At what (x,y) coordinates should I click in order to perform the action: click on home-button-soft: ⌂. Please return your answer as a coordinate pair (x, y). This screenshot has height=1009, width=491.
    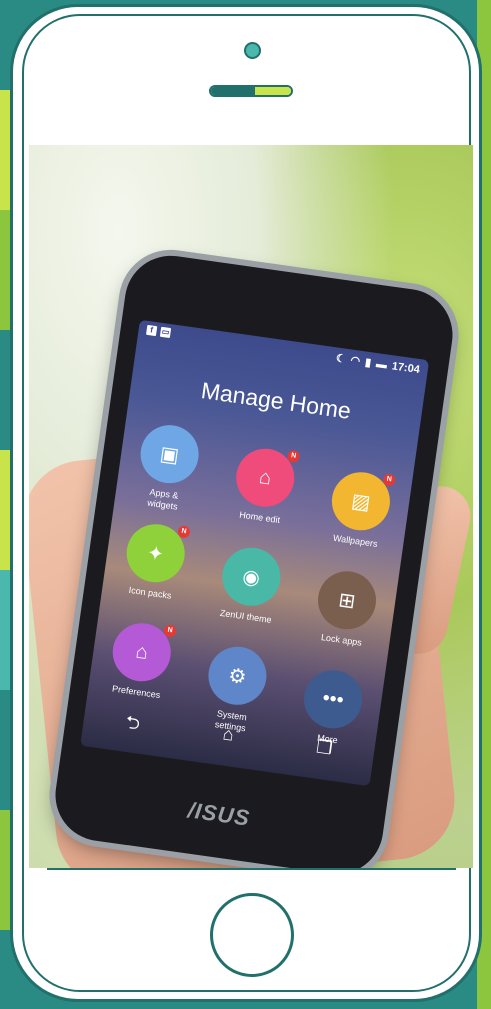
    Looking at the image, I should click on (228, 738).